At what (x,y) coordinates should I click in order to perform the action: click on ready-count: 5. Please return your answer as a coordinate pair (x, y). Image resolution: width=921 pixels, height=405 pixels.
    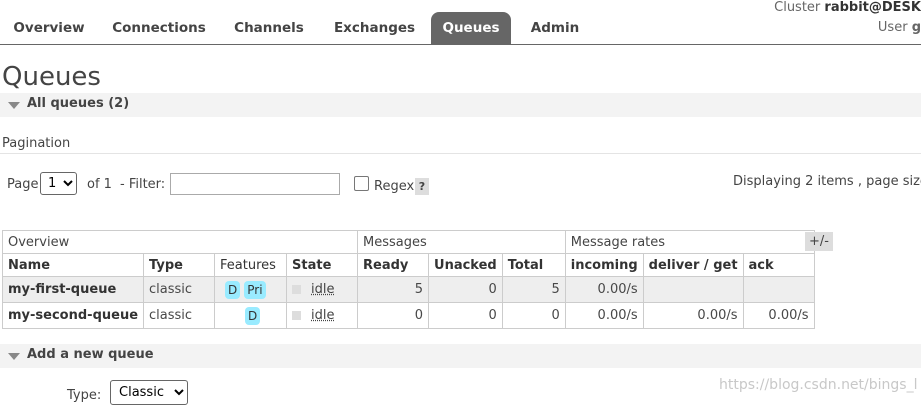
    Looking at the image, I should click on (393, 289).